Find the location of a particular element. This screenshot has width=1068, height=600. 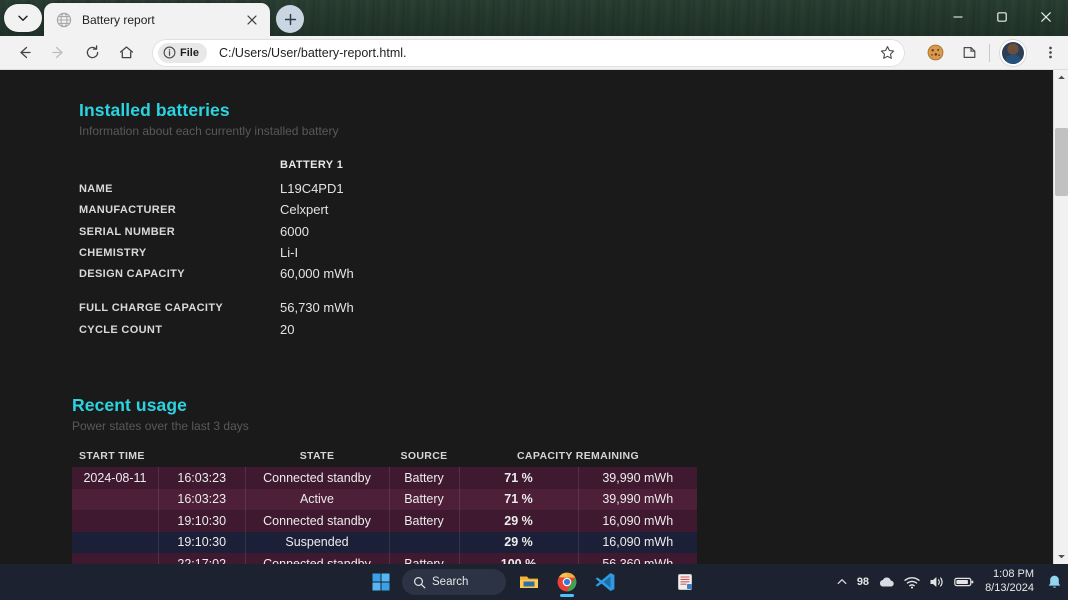

forward-button is located at coordinates (58, 53).